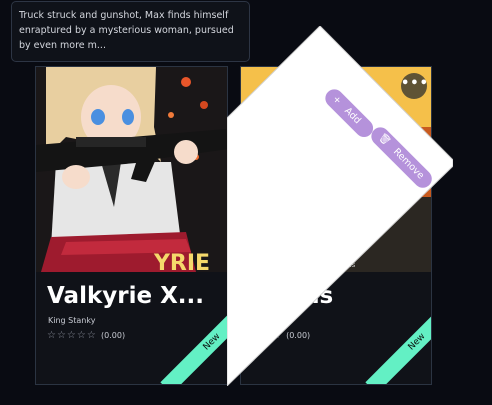 The height and width of the screenshot is (405, 492). What do you see at coordinates (337, 100) in the screenshot?
I see `plus-icon: +` at bounding box center [337, 100].